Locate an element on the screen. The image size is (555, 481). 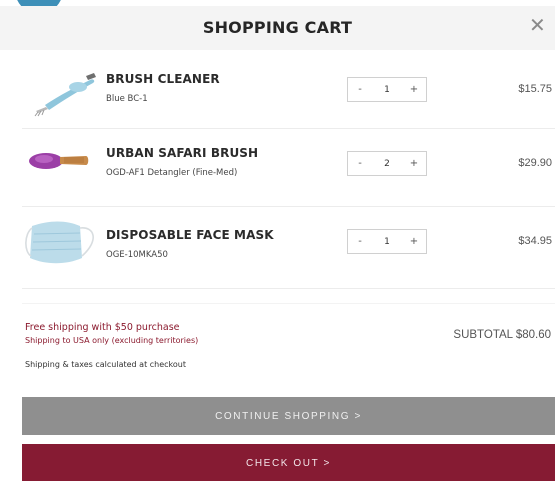
quantity-value: 2 is located at coordinates (387, 163).